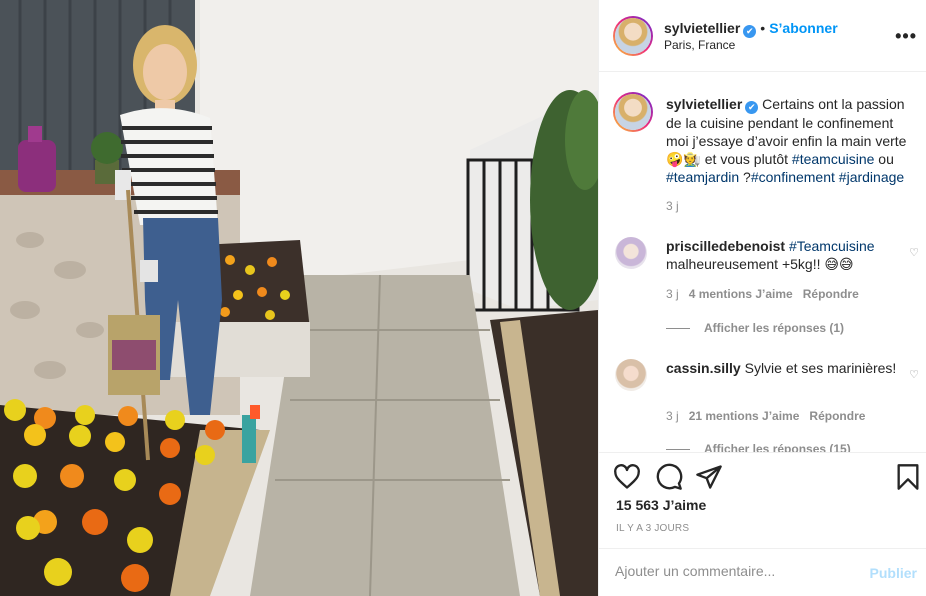 This screenshot has height=596, width=926. What do you see at coordinates (661, 505) in the screenshot?
I see `likes-count: 15 563 J’aime` at bounding box center [661, 505].